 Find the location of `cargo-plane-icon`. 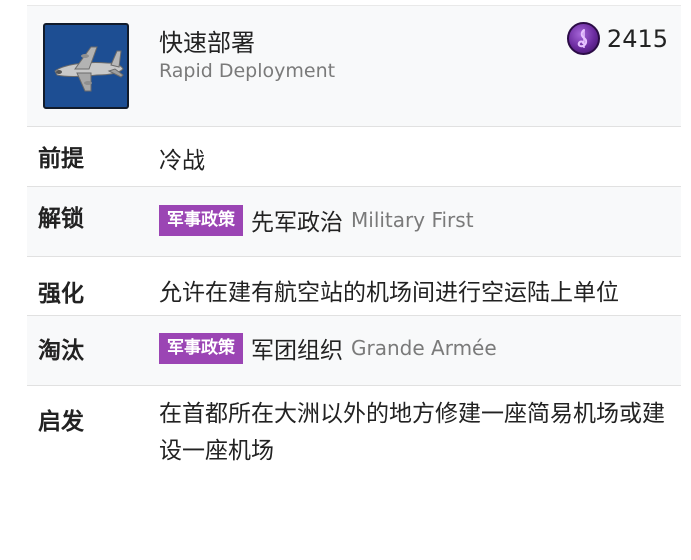

cargo-plane-icon is located at coordinates (86, 66).